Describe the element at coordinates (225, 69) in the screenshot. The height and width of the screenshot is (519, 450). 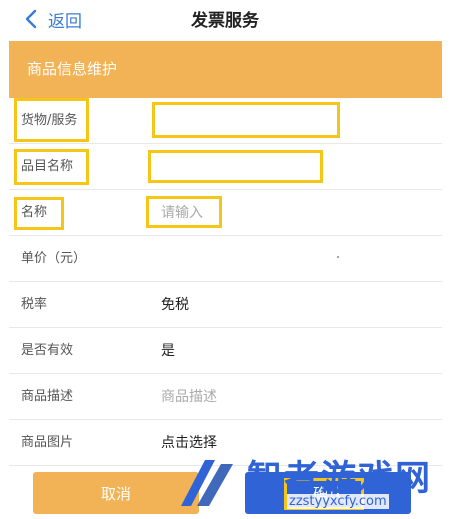
I see `section-header: 商品信息维护` at that location.